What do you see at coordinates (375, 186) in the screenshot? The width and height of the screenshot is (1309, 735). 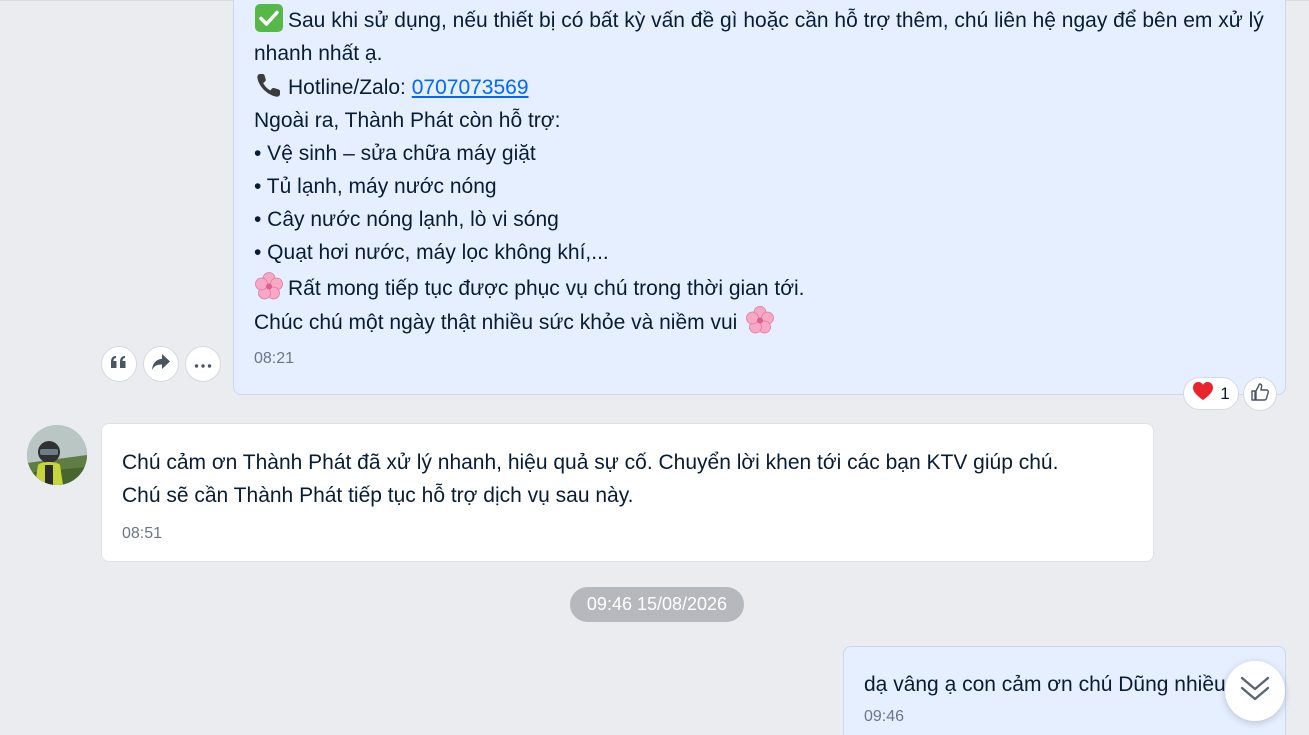 I see `support-item: • Tủ lạnh, máy nước nóng` at bounding box center [375, 186].